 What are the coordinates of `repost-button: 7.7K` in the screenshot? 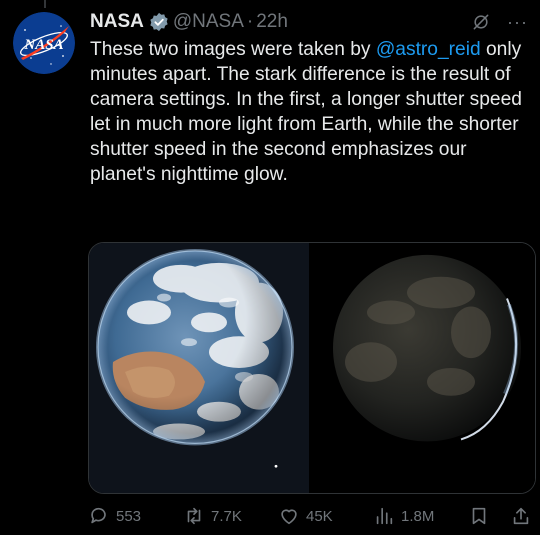 It's located at (212, 516).